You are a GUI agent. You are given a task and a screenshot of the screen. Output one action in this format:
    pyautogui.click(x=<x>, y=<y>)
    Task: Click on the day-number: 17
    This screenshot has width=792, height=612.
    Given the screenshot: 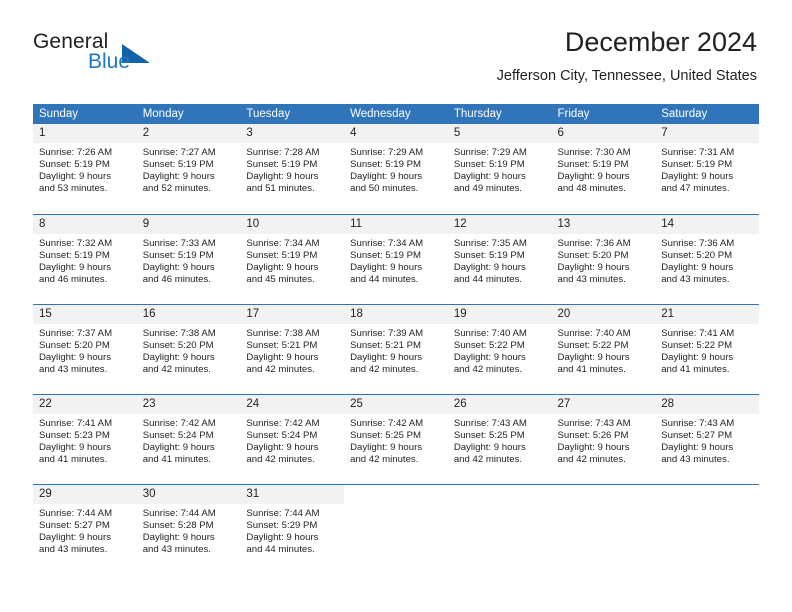 What is the action you would take?
    pyautogui.click(x=292, y=314)
    